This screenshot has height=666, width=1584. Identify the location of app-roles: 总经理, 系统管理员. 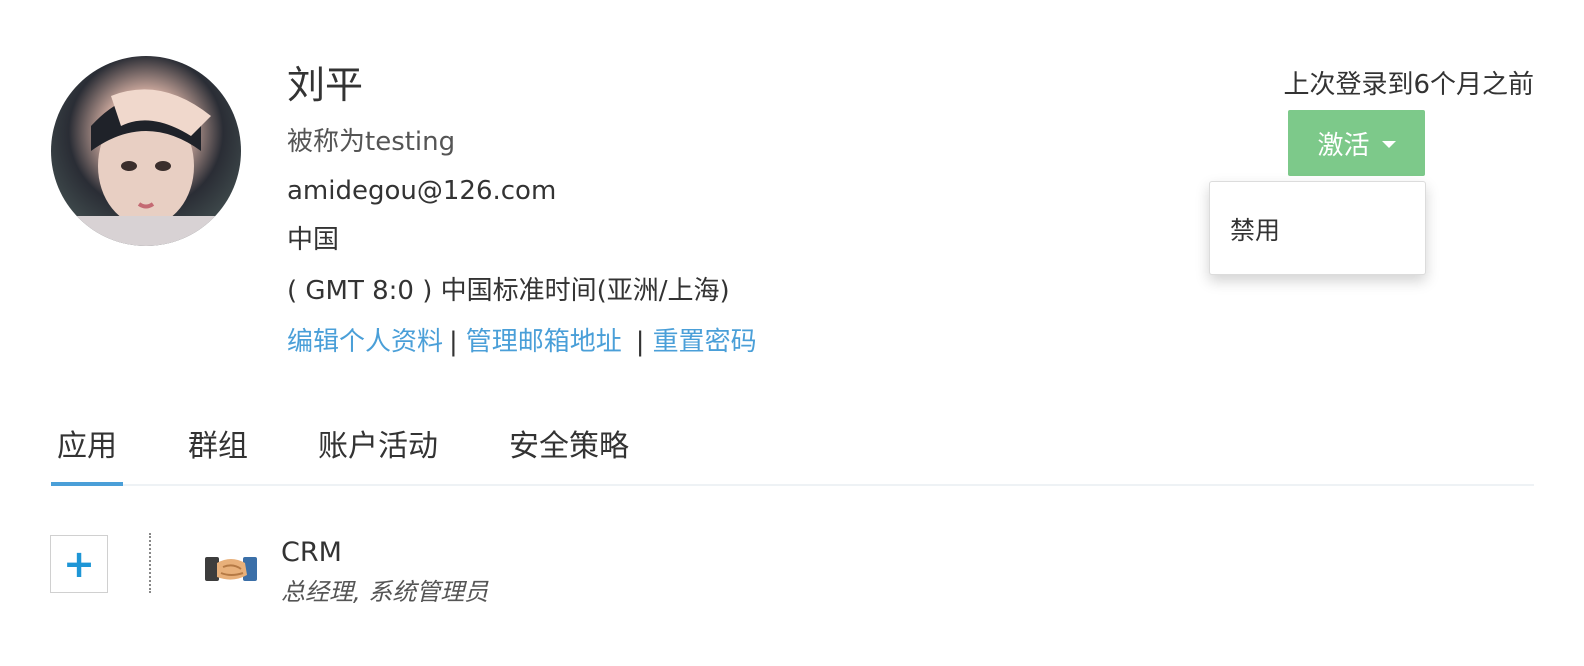
(385, 592).